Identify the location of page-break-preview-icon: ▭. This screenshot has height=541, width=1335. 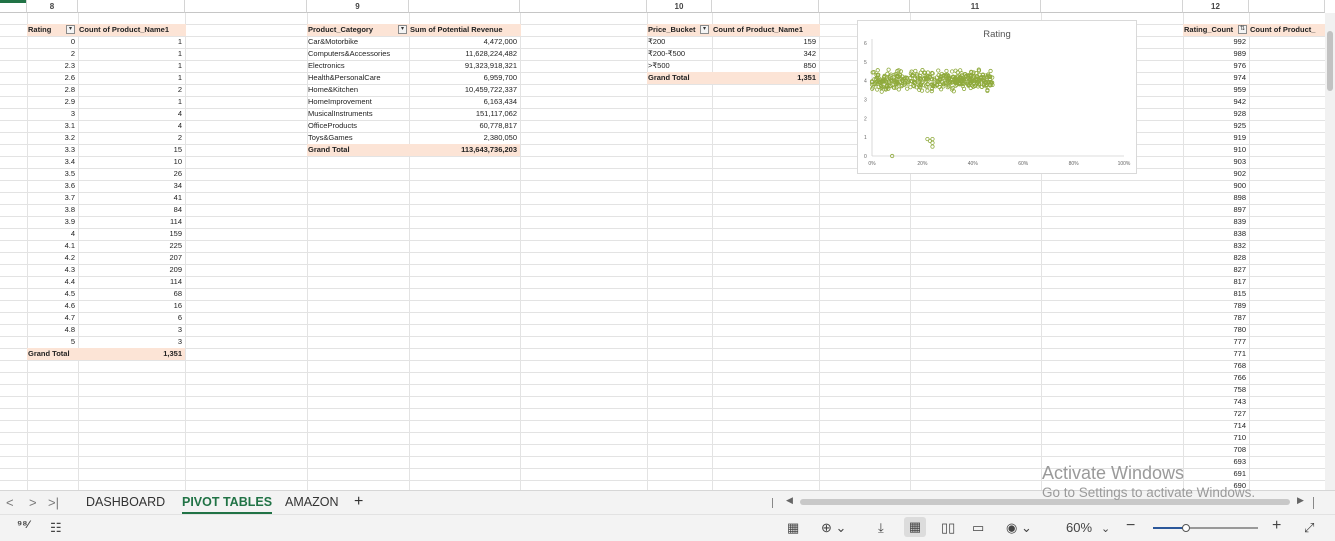
(978, 528).